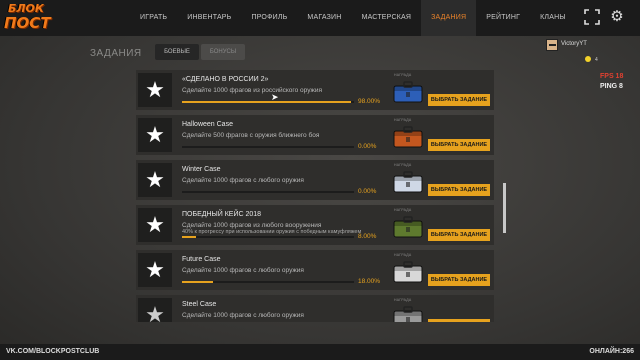 The height and width of the screenshot is (360, 640). I want to click on scrollbar, so click(504, 208).